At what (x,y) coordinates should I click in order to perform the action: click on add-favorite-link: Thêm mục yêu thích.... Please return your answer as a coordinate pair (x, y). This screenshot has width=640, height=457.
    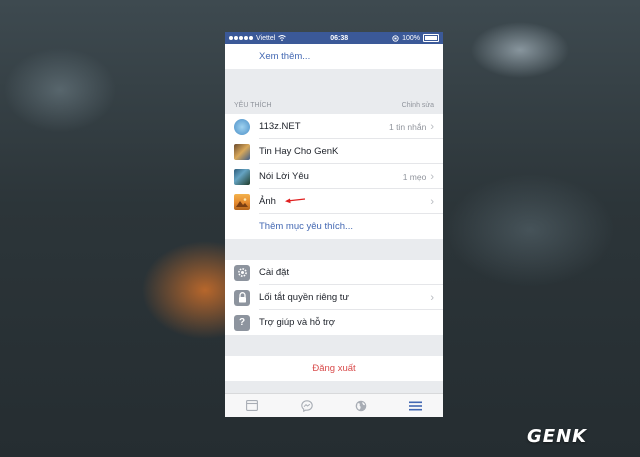
    Looking at the image, I should click on (334, 226).